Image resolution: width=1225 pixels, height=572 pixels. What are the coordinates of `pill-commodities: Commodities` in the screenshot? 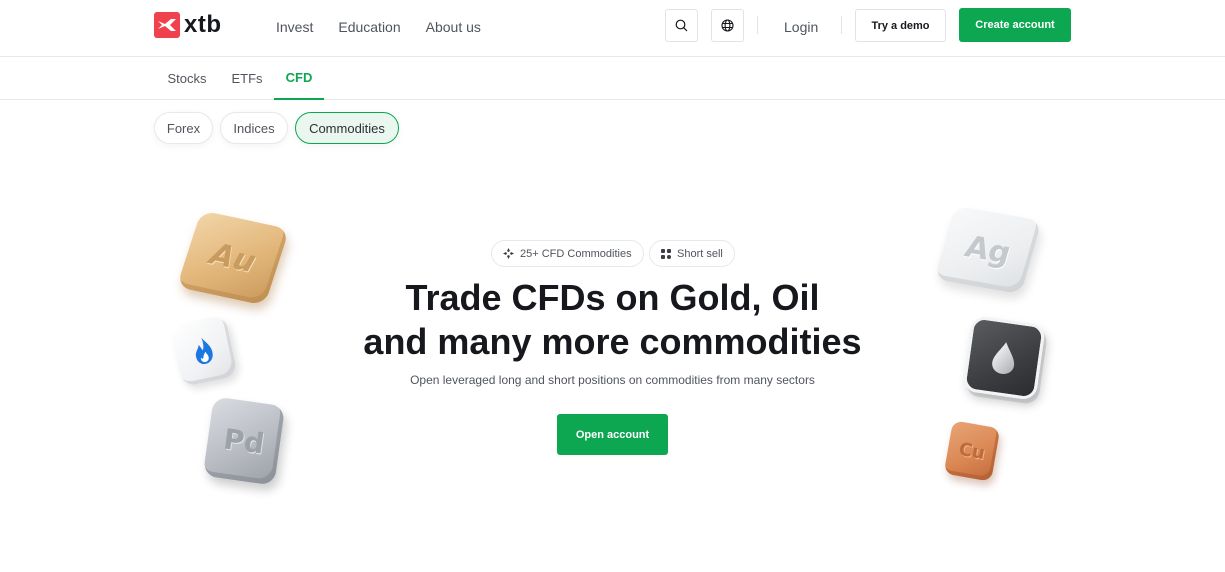 It's located at (347, 128).